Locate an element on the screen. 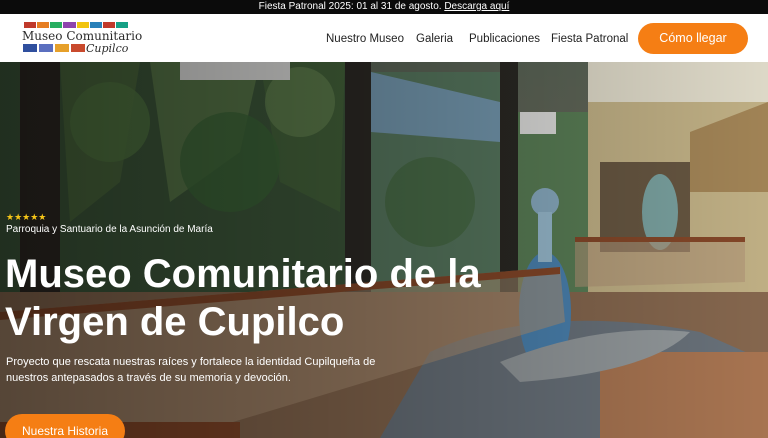  logo-title: Museo Comunitario is located at coordinates (82, 36).